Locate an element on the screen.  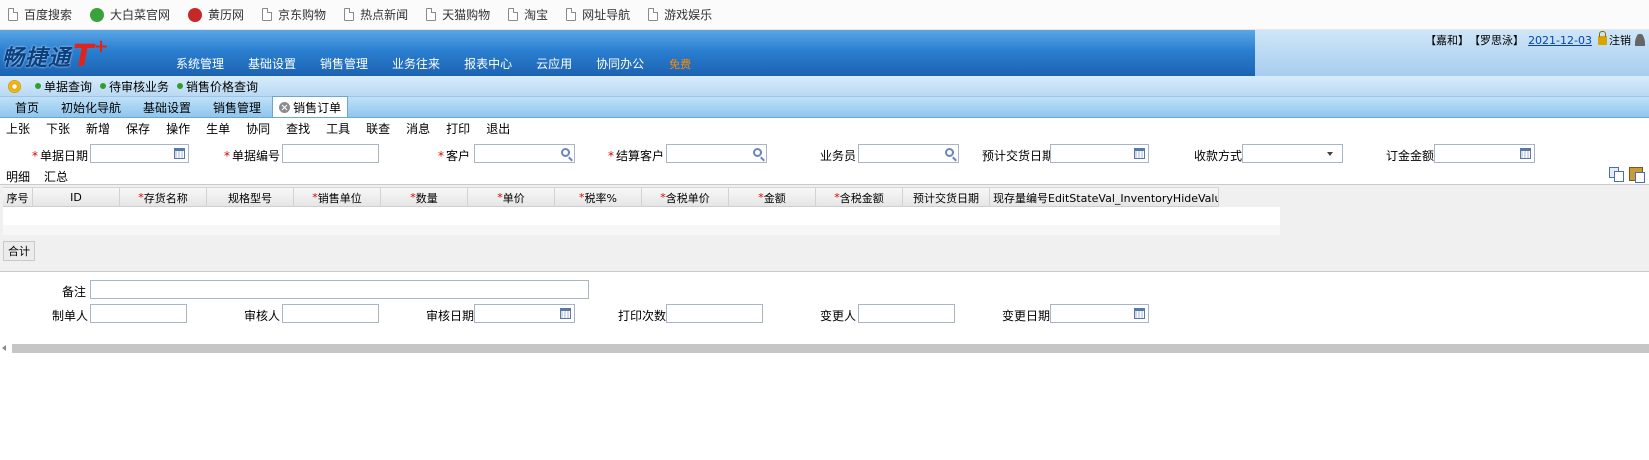
col-seq: 序号 is located at coordinates (18, 197).